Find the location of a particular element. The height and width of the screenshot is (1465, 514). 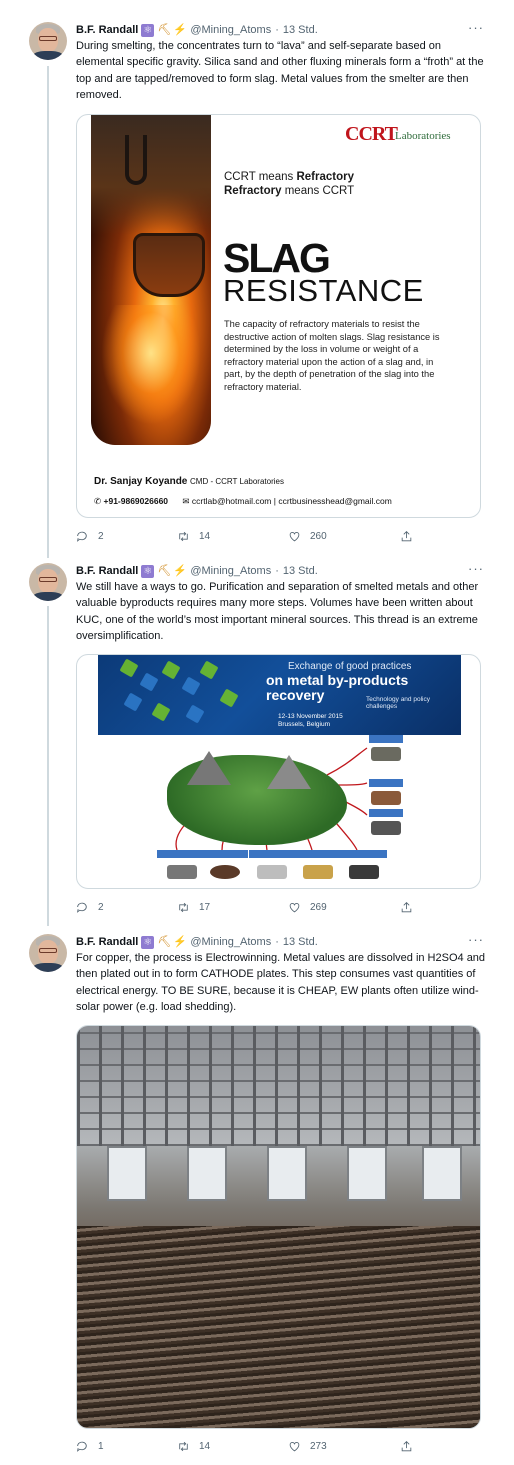

tagline-line-2: Refractory means CCRT is located at coordinates (289, 191).